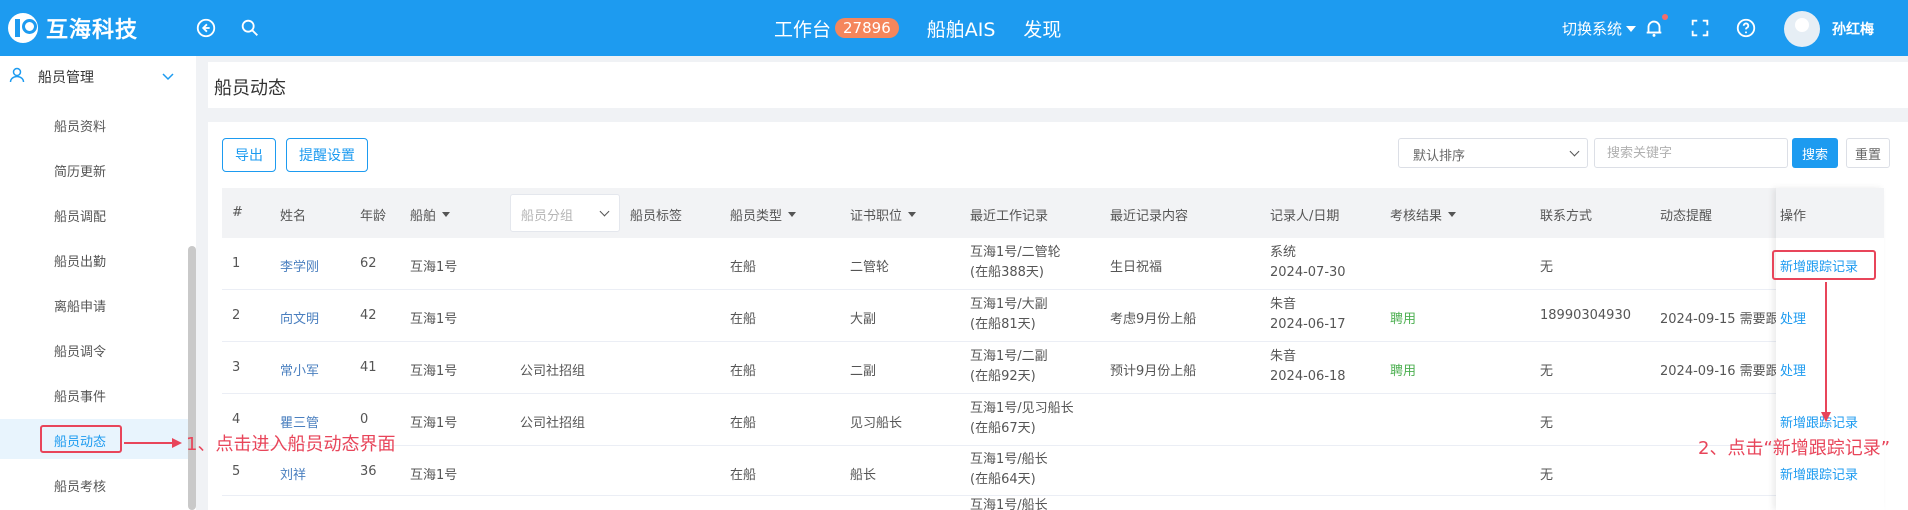  I want to click on cell-work-line1: 互海1号/大副, so click(1009, 304).